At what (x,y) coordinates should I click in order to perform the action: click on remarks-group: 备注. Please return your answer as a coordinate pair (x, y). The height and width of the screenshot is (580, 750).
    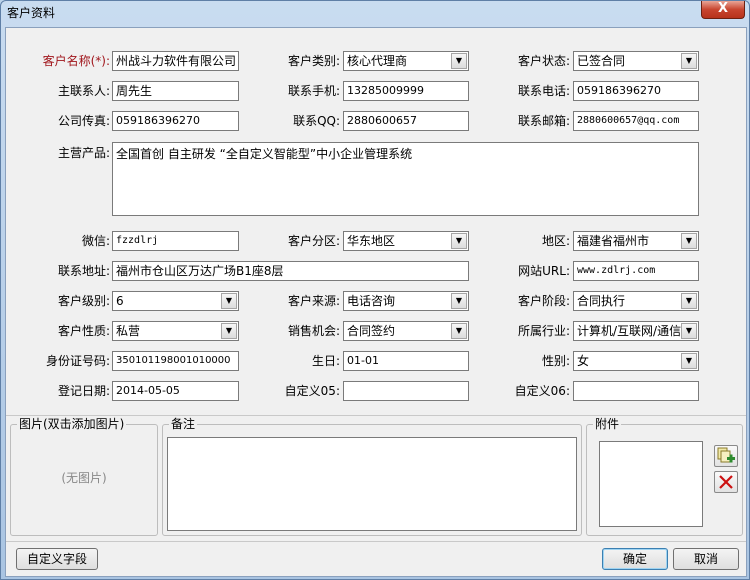
    Looking at the image, I should click on (372, 476).